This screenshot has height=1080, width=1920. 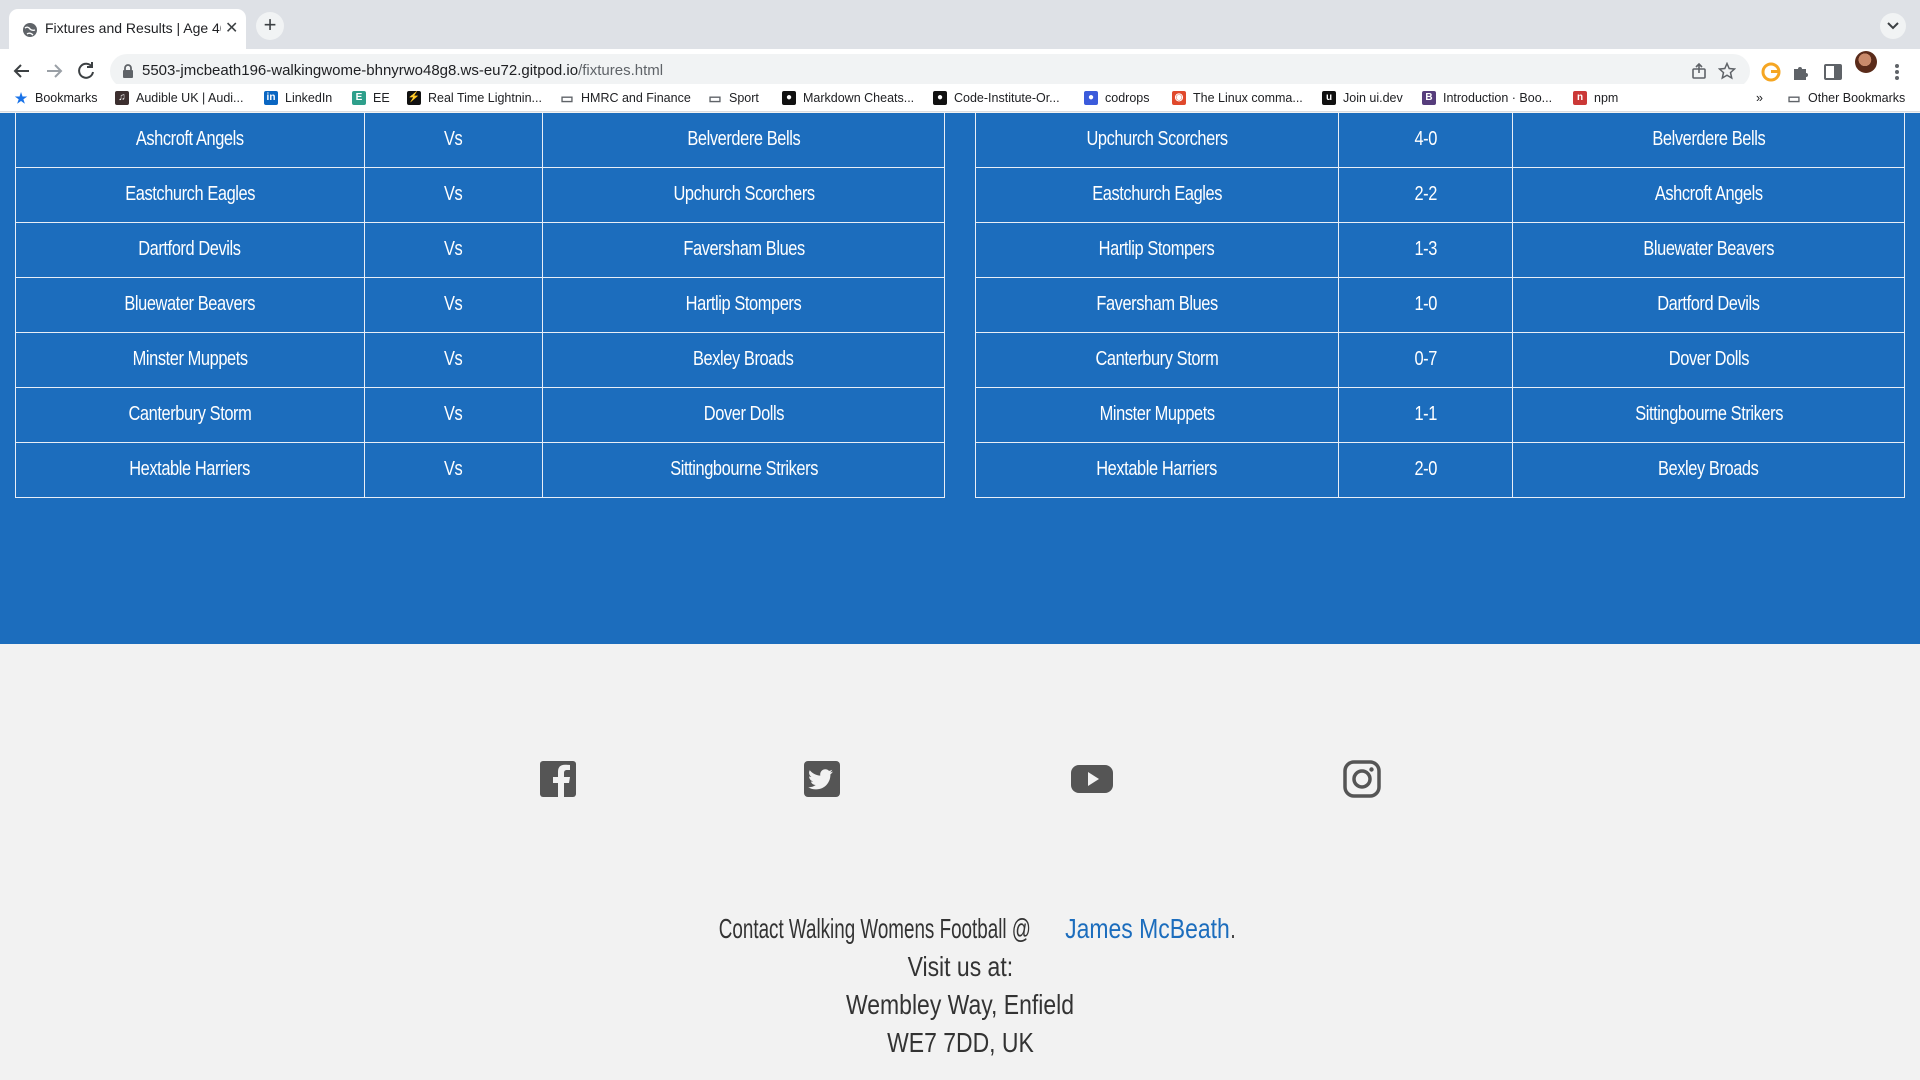 What do you see at coordinates (133, 28) in the screenshot?
I see `tab-title: Fixtures and Results | Age 40-49` at bounding box center [133, 28].